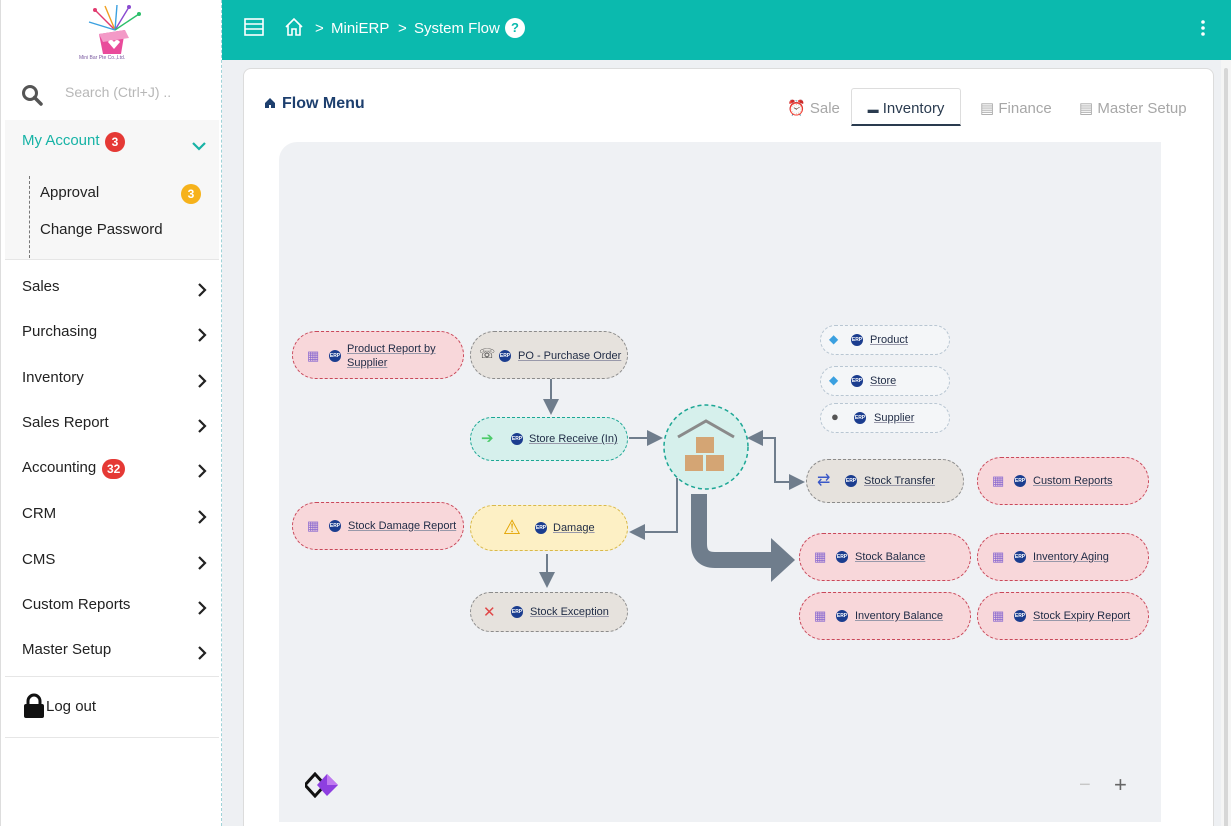 Image resolution: width=1231 pixels, height=826 pixels. What do you see at coordinates (489, 612) in the screenshot?
I see `close-icon: ✕` at bounding box center [489, 612].